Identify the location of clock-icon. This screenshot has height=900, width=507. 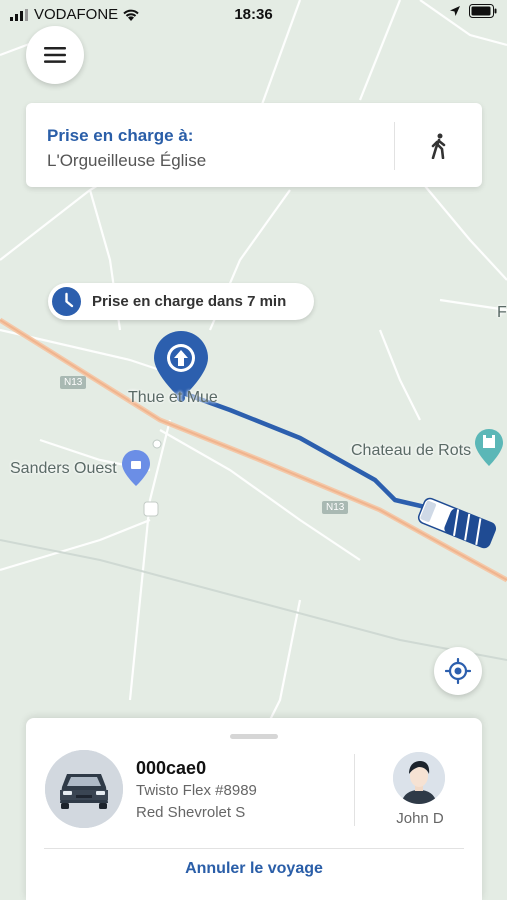
(66, 301).